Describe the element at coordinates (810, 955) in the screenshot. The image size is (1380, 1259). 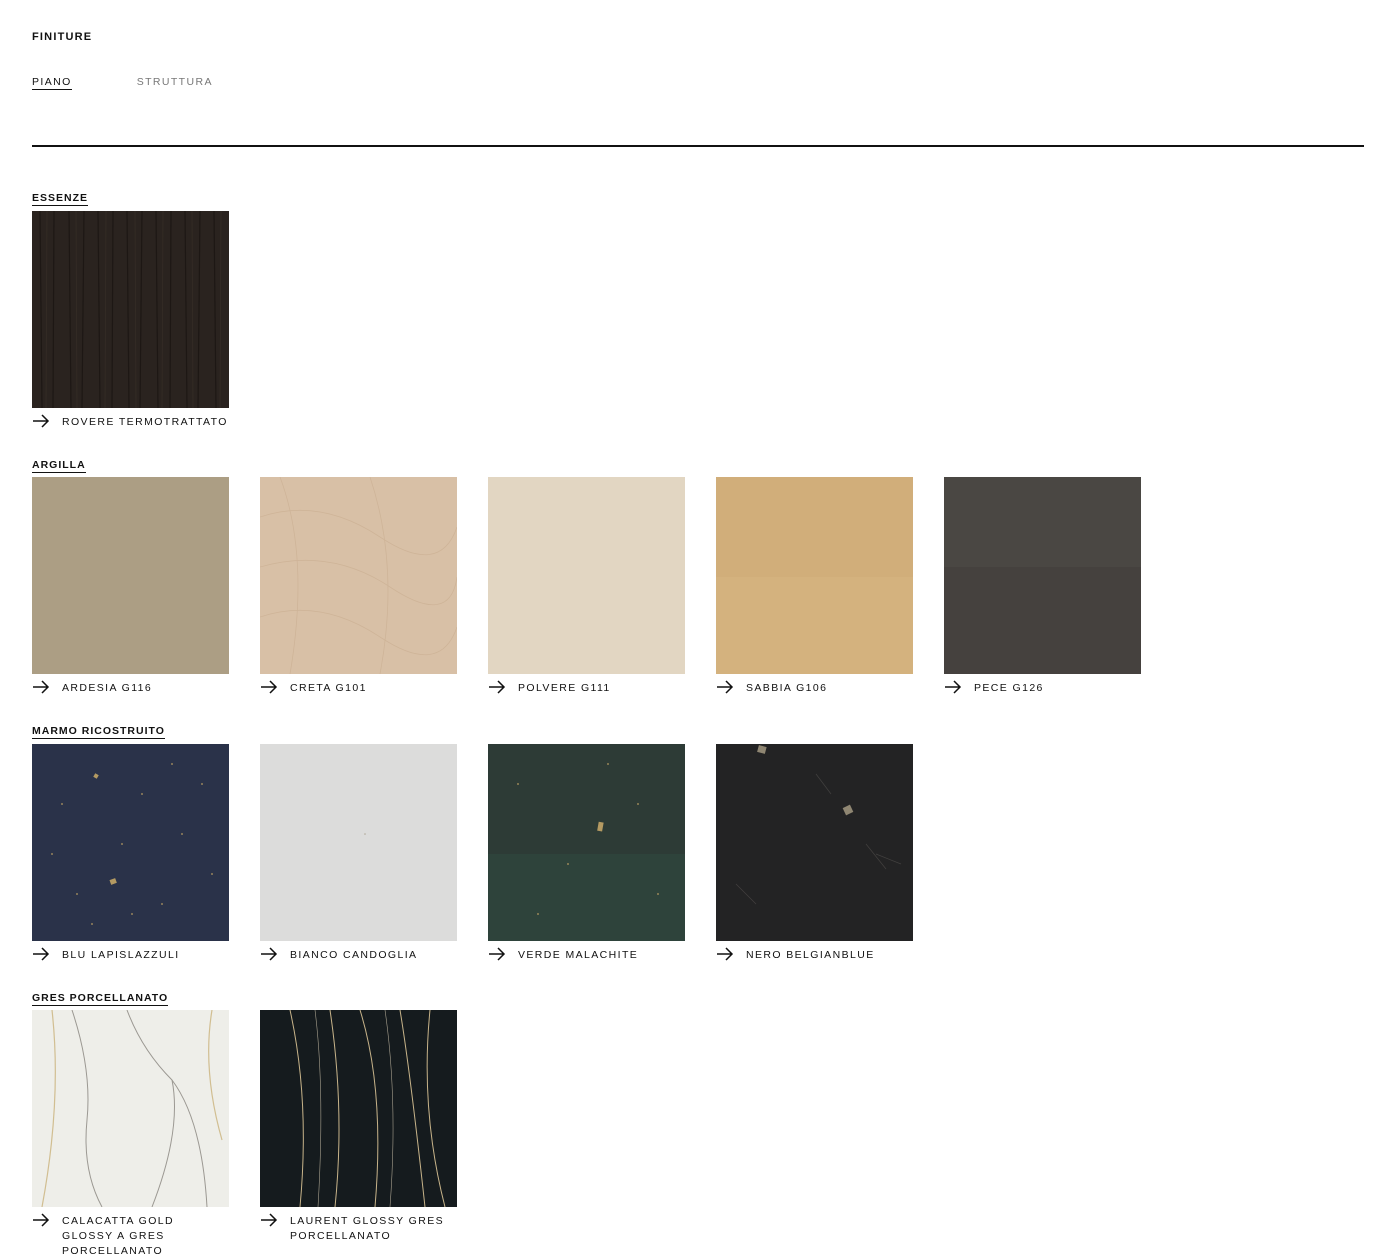
I see `finish-name: NERO BELGIANBLUE` at that location.